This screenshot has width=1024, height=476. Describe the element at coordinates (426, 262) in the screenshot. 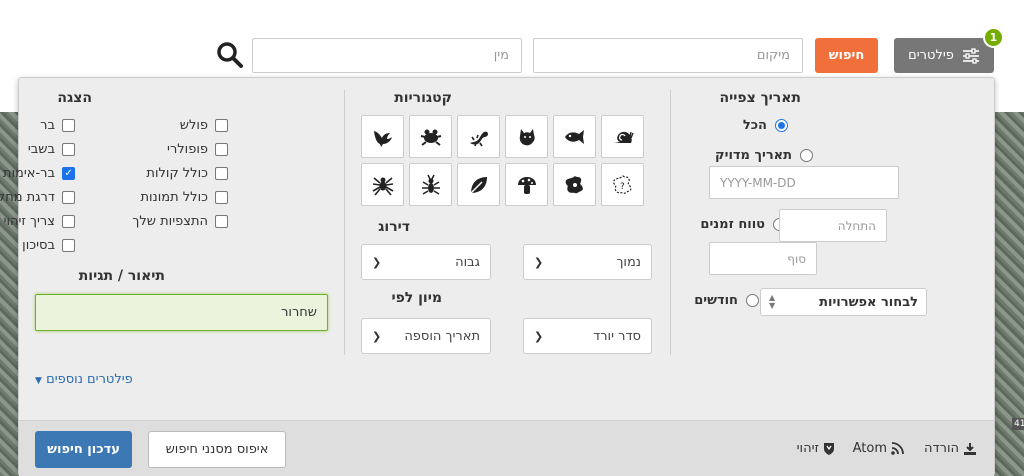

I see `rank-high-select: גבוה ❯` at that location.